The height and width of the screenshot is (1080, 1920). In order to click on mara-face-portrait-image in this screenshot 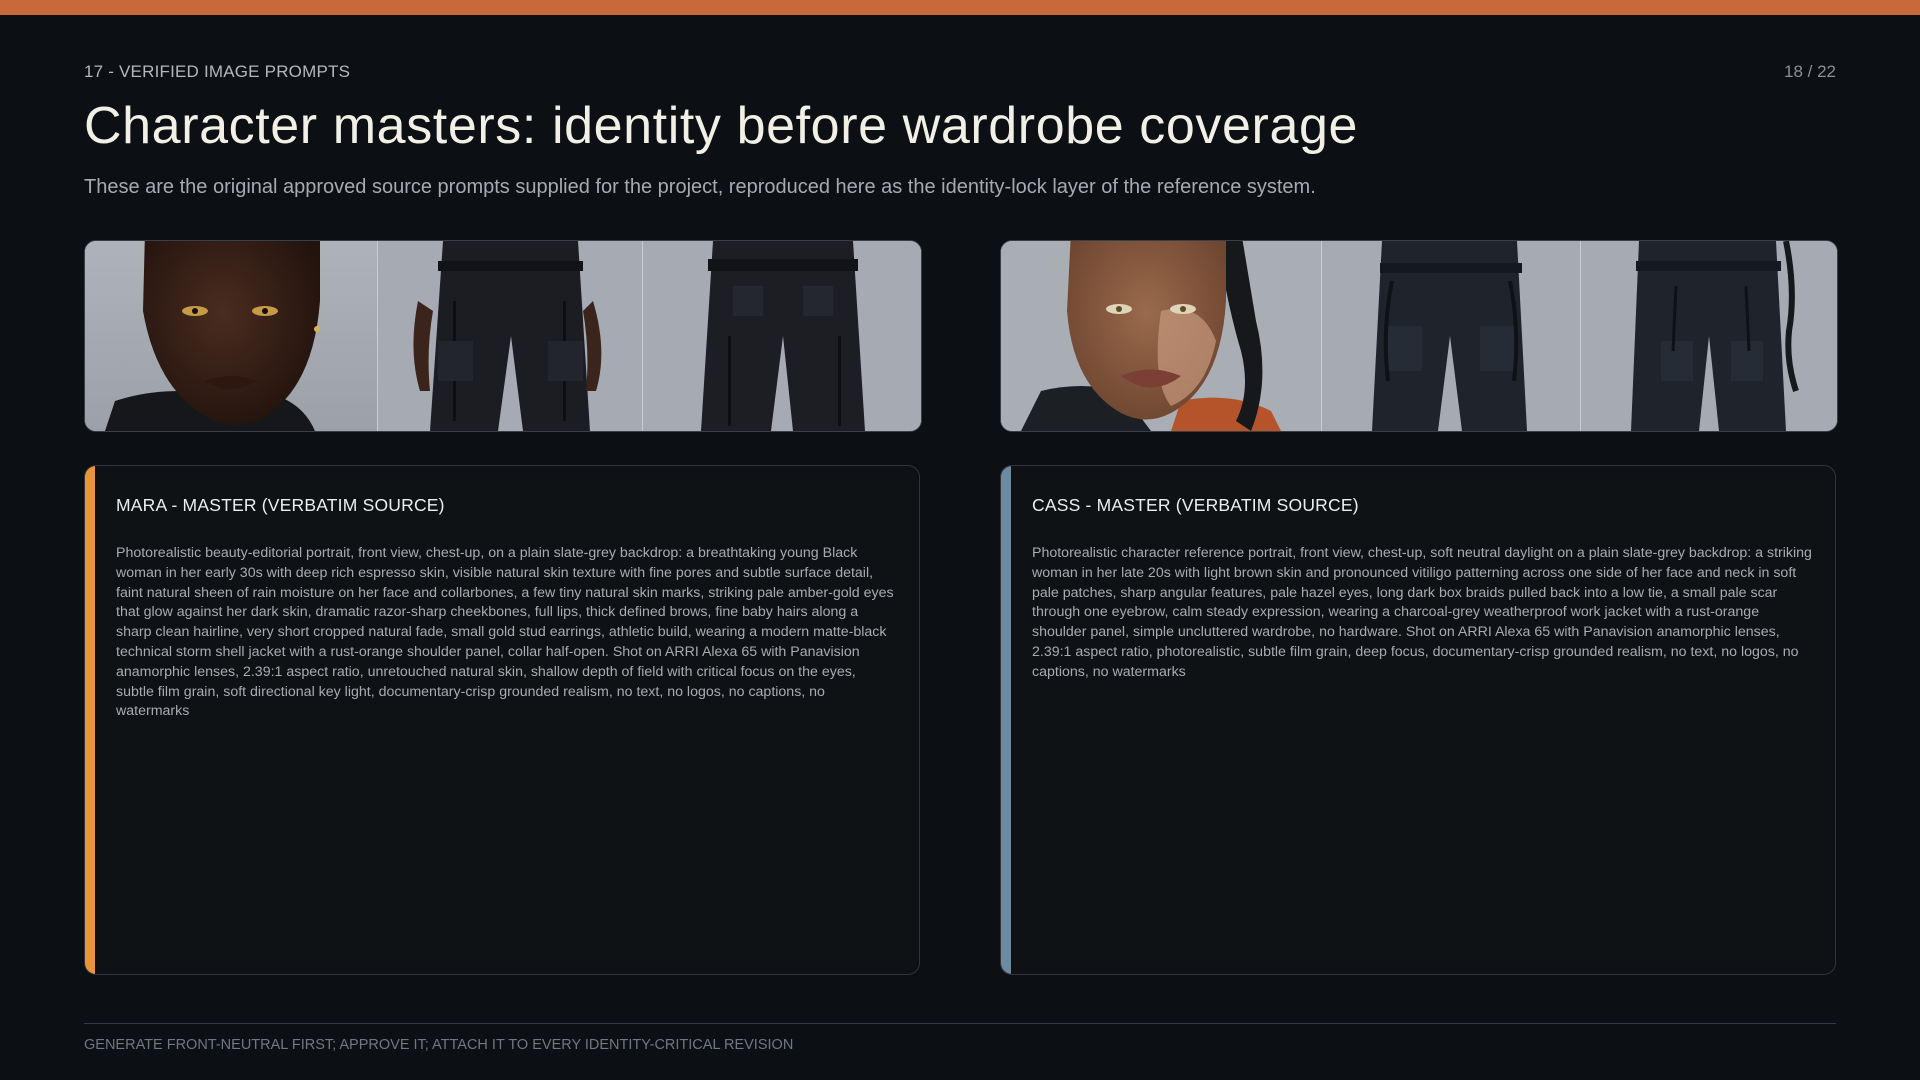, I will do `click(231, 336)`.